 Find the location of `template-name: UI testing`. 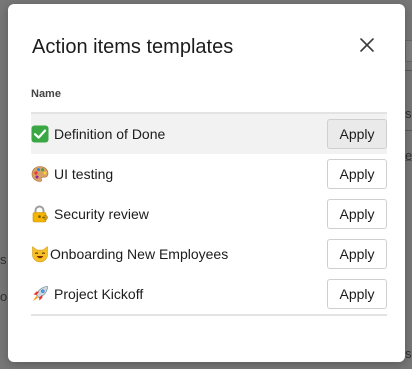

template-name: UI testing is located at coordinates (72, 174).